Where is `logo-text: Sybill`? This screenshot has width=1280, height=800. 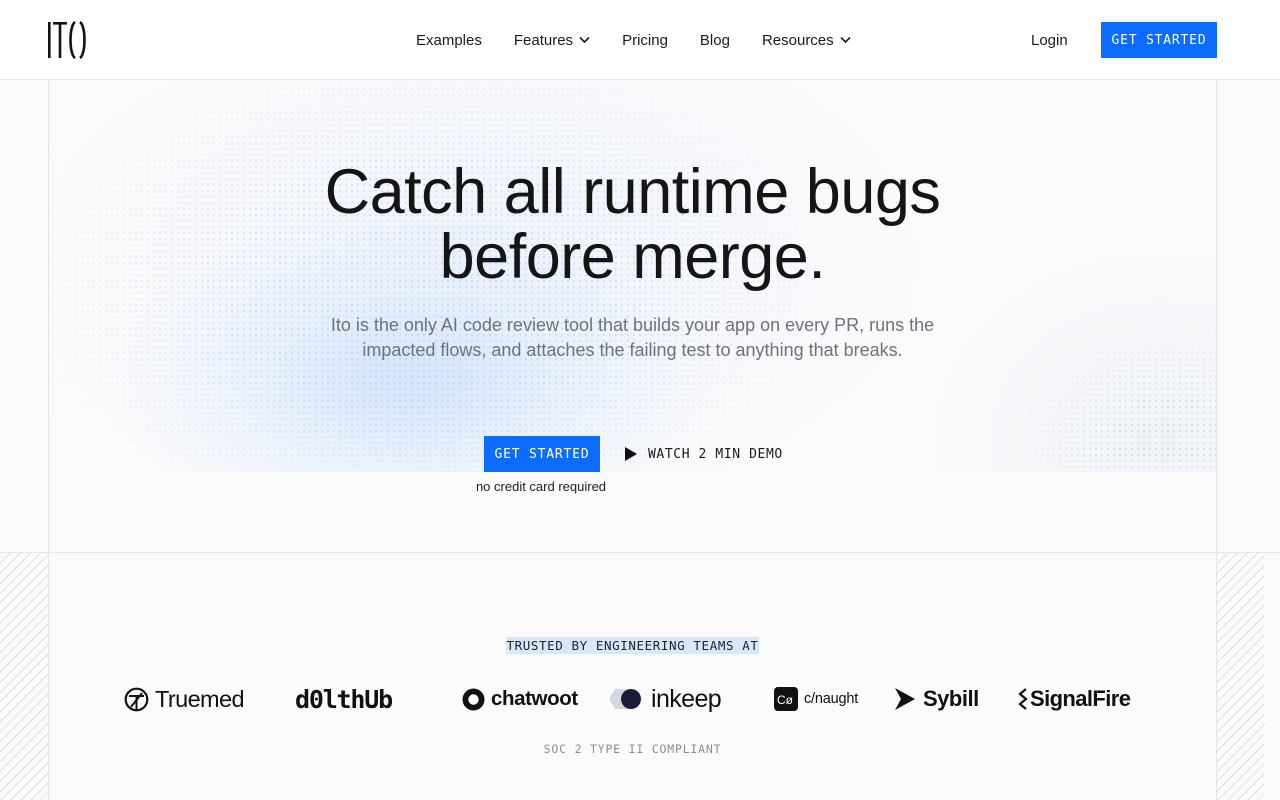
logo-text: Sybill is located at coordinates (951, 698).